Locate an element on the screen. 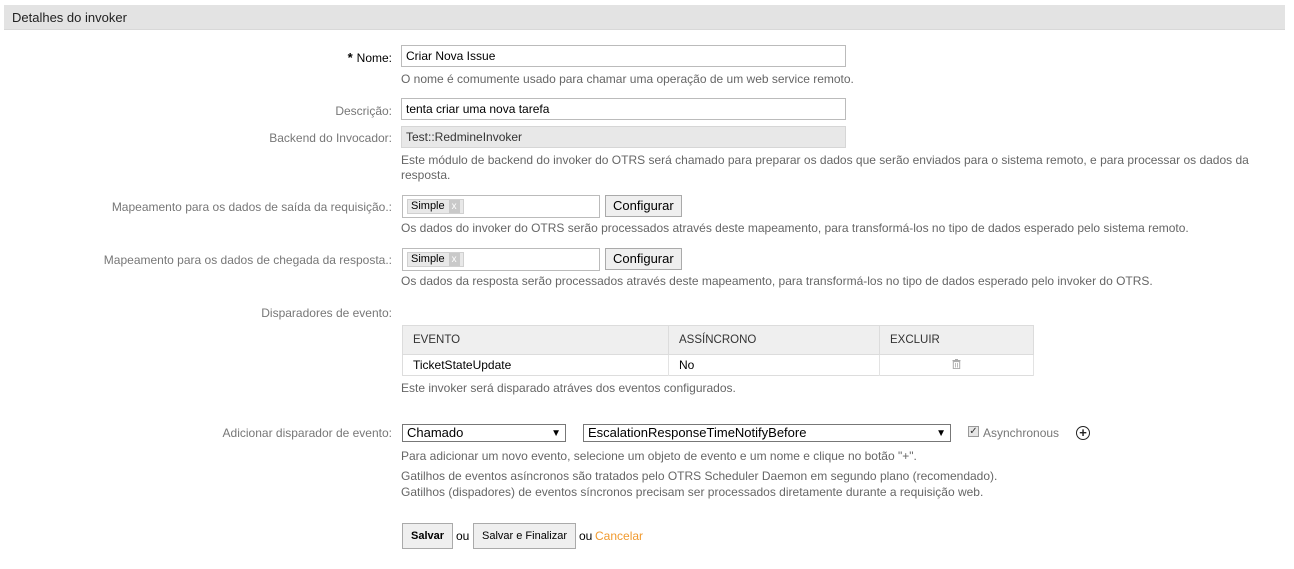 The height and width of the screenshot is (569, 1294). inbound-mapping-tag: Simple x is located at coordinates (435, 259).